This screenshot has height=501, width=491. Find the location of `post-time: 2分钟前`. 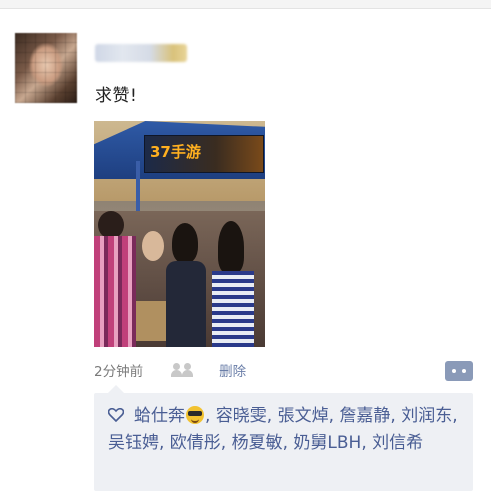

post-time: 2分钟前 is located at coordinates (119, 372).